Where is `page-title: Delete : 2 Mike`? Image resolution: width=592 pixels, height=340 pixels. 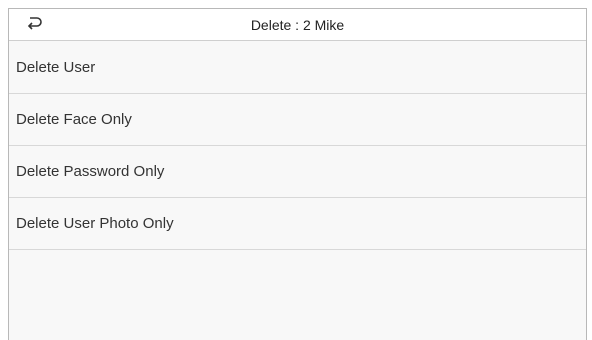
page-title: Delete : 2 Mike is located at coordinates (297, 25).